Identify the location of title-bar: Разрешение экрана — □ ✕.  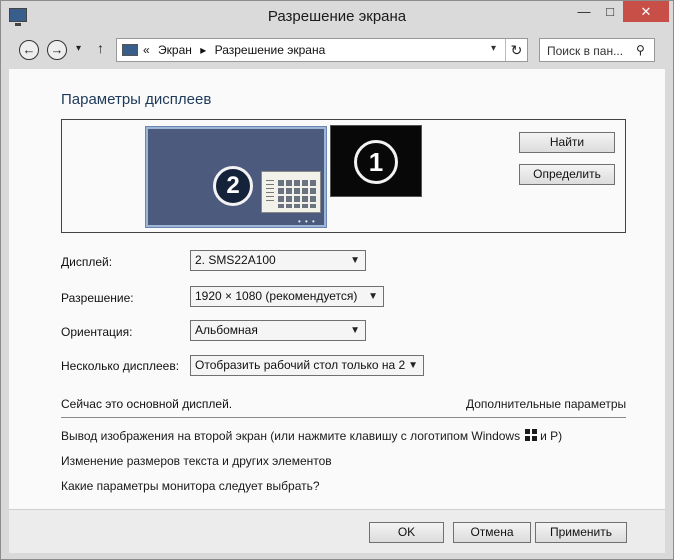
(337, 16).